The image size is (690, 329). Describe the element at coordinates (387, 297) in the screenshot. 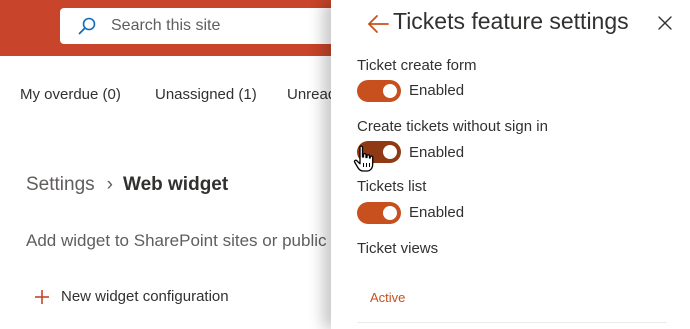

I see `view-tab-active: Active` at that location.